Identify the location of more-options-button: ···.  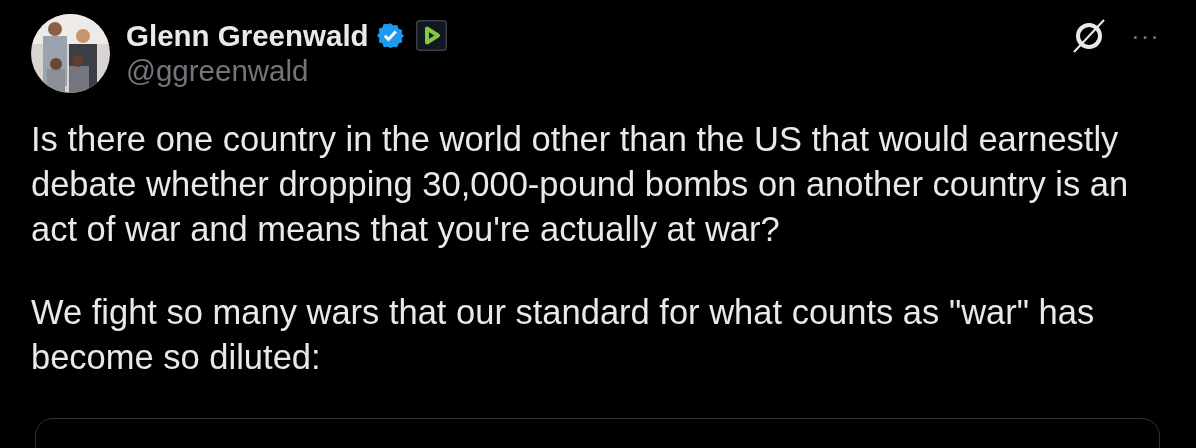
(1145, 36).